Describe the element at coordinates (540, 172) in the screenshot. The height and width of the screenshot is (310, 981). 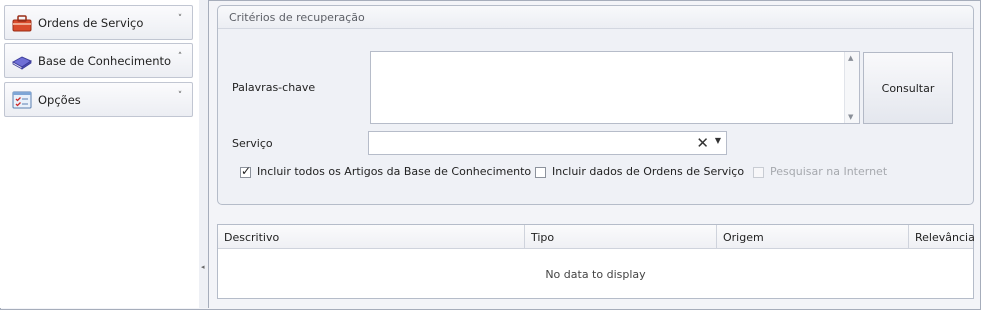
I see `include-service-orders-checkbox` at that location.